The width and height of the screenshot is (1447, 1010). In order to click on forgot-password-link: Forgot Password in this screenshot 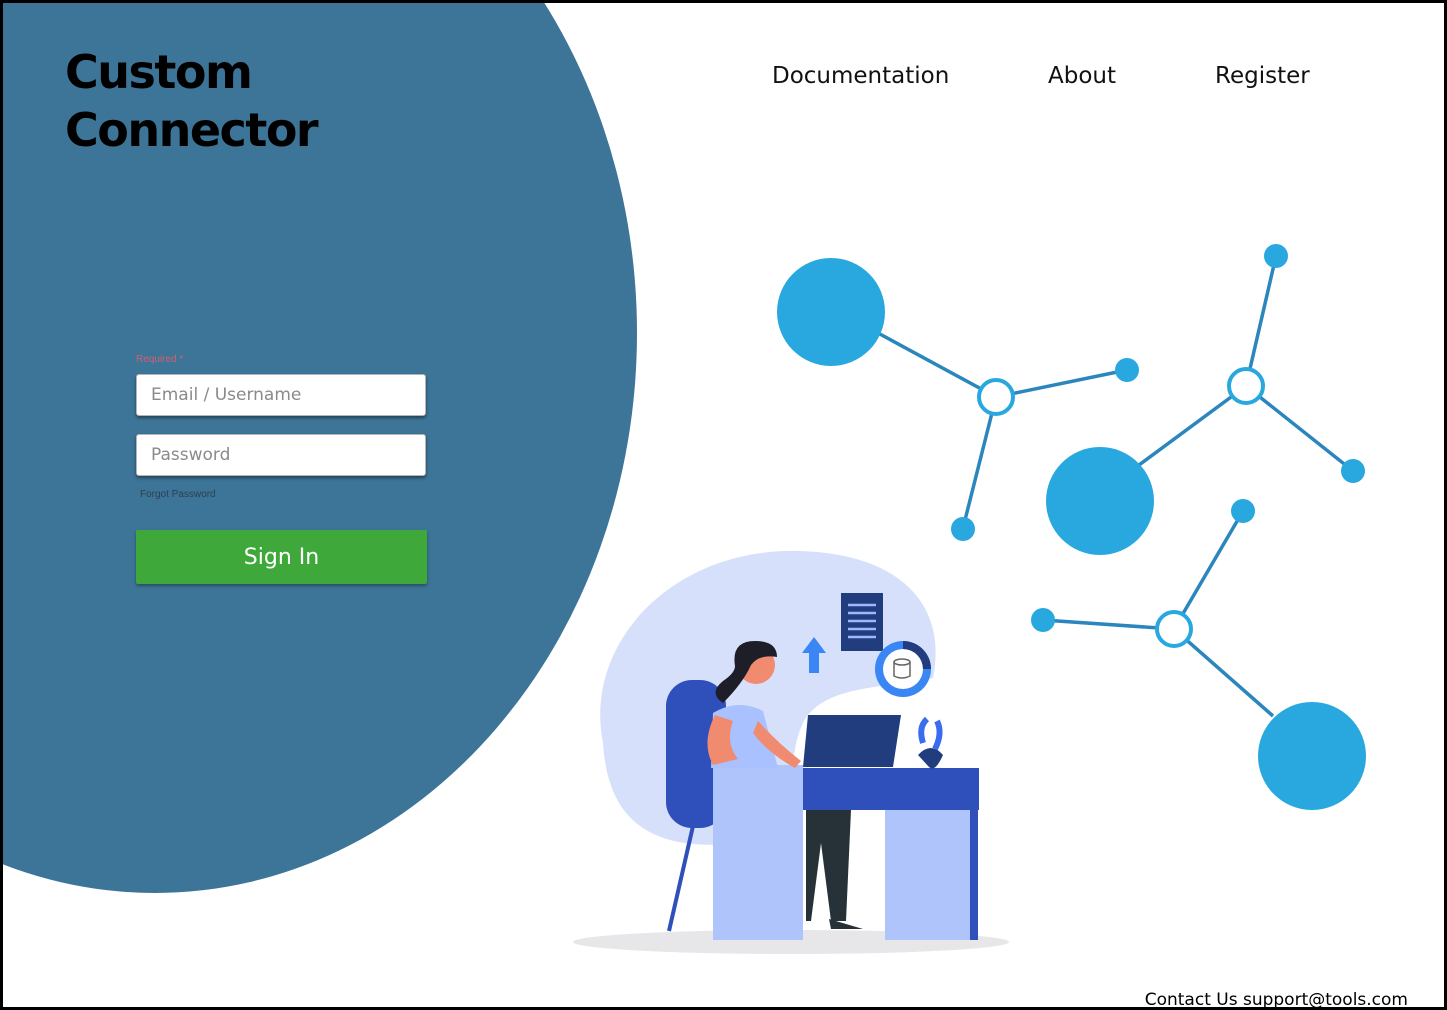, I will do `click(178, 494)`.